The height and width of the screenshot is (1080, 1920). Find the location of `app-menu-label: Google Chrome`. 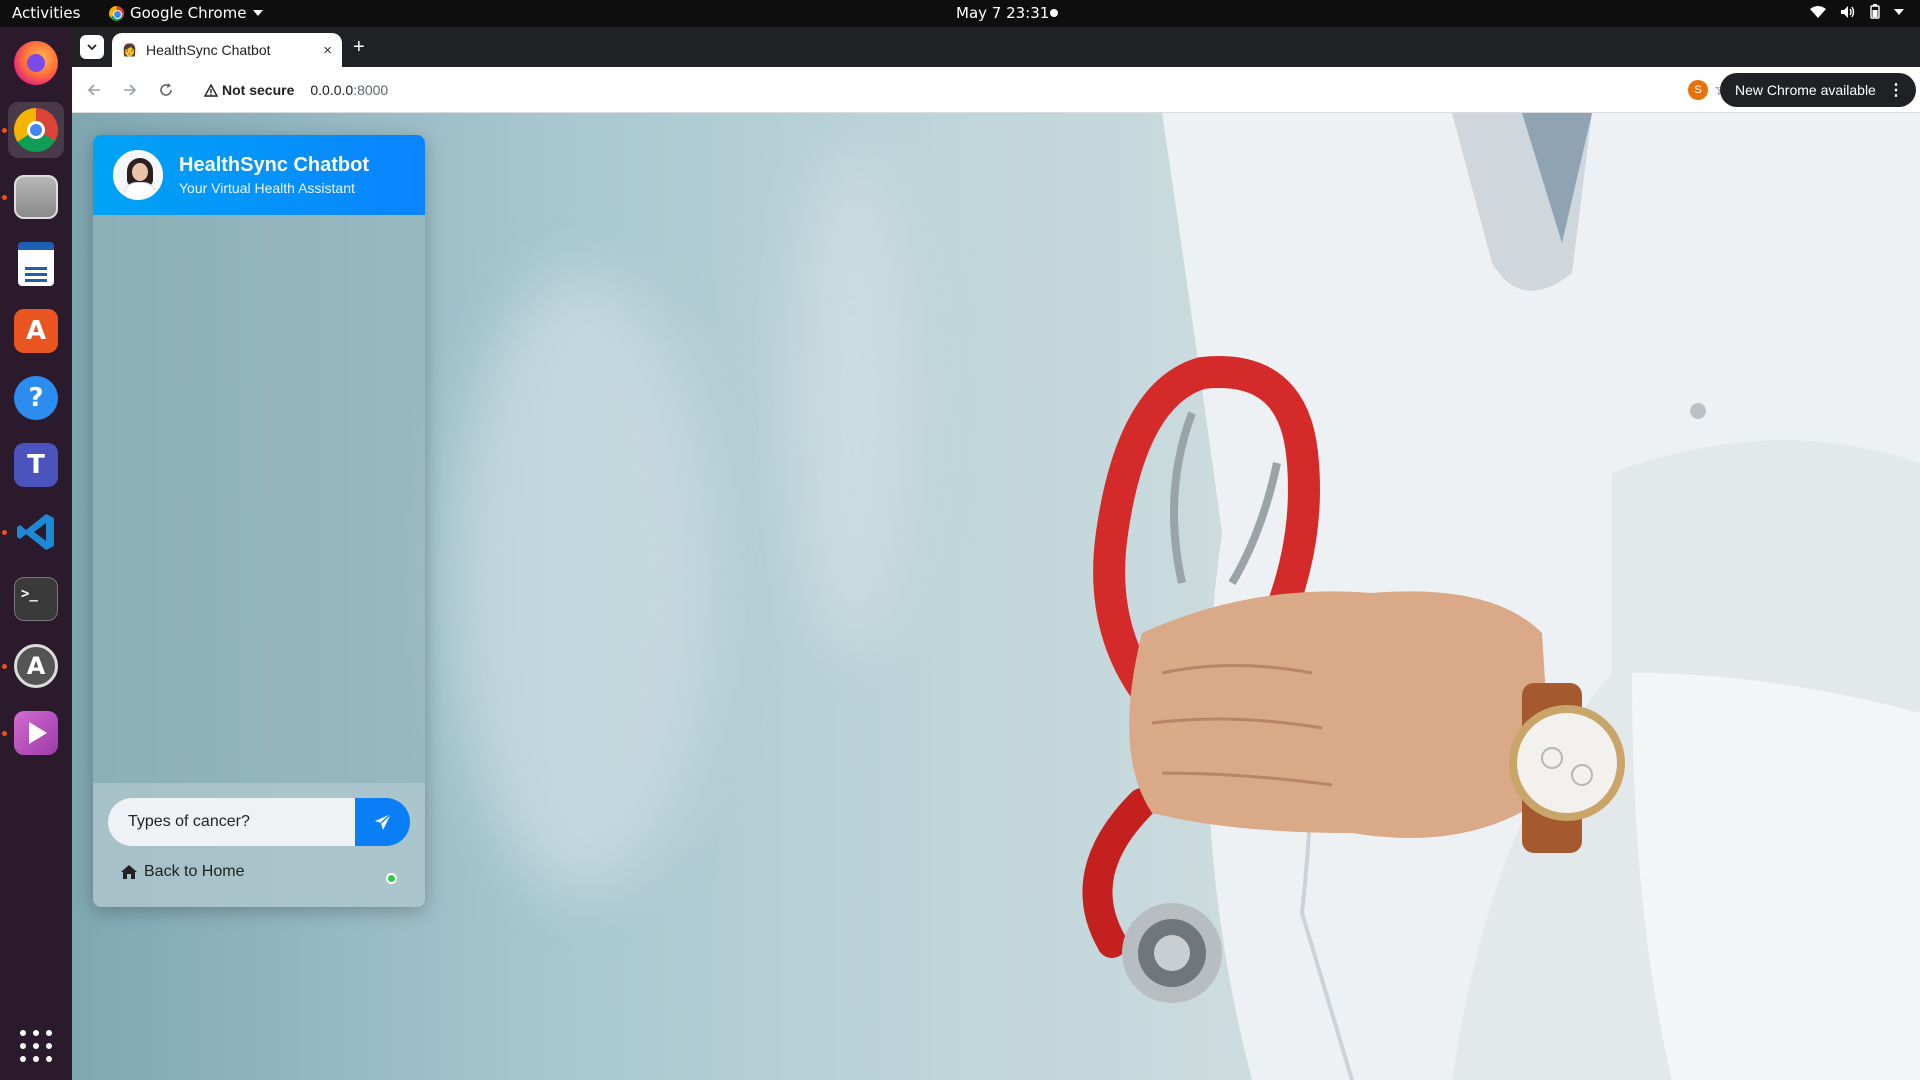

app-menu-label: Google Chrome is located at coordinates (188, 13).